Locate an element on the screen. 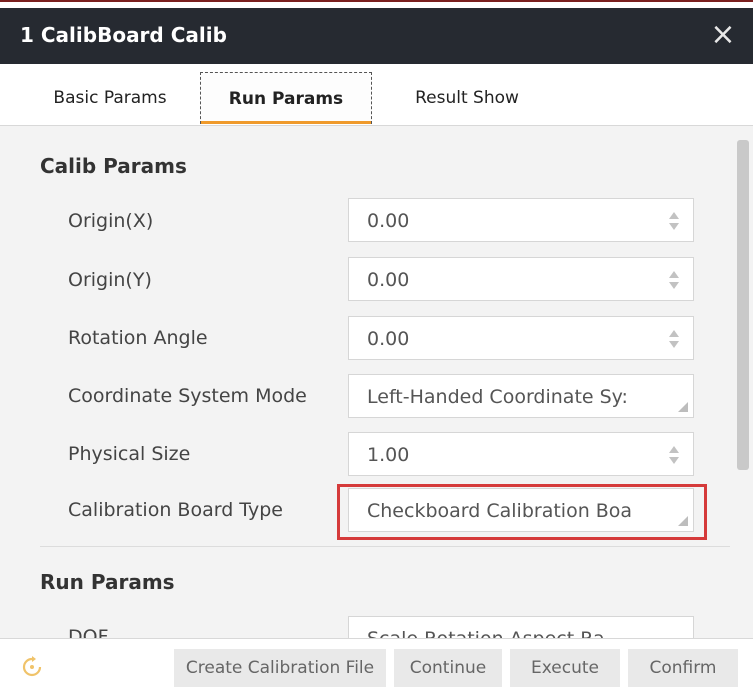 This screenshot has height=695, width=753. physical-size-value: 1.00 is located at coordinates (388, 455).